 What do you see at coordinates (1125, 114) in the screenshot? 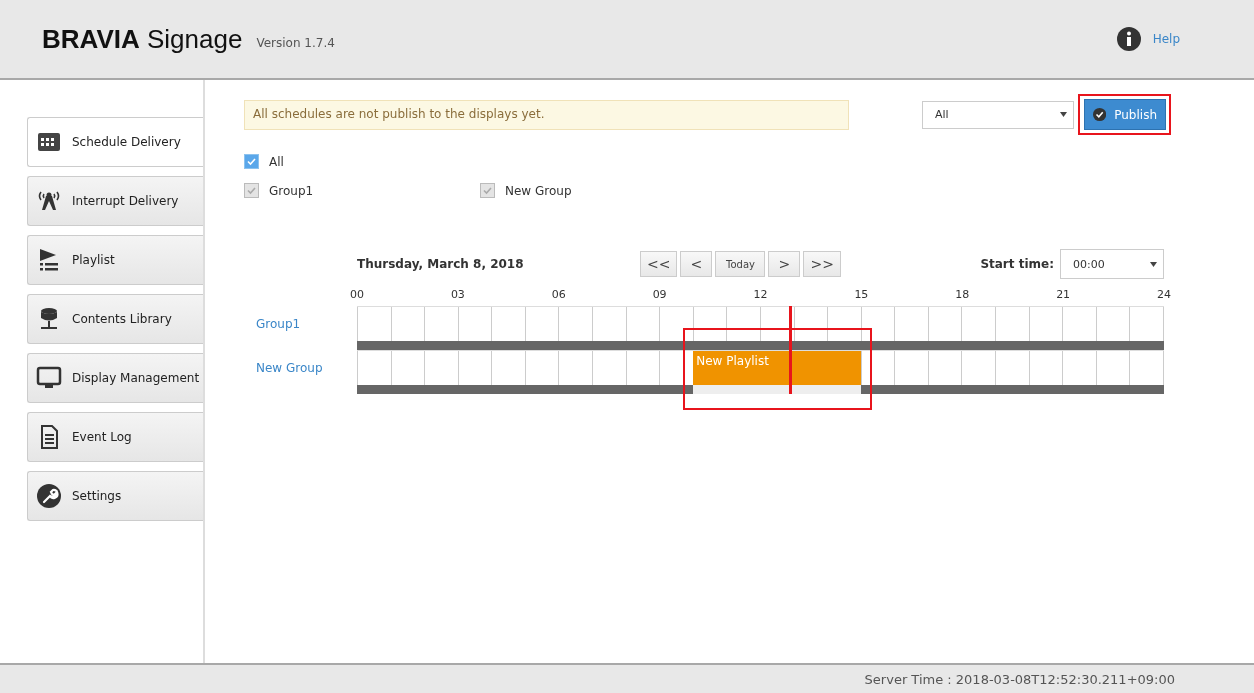
I see `publish-button: Publish` at bounding box center [1125, 114].